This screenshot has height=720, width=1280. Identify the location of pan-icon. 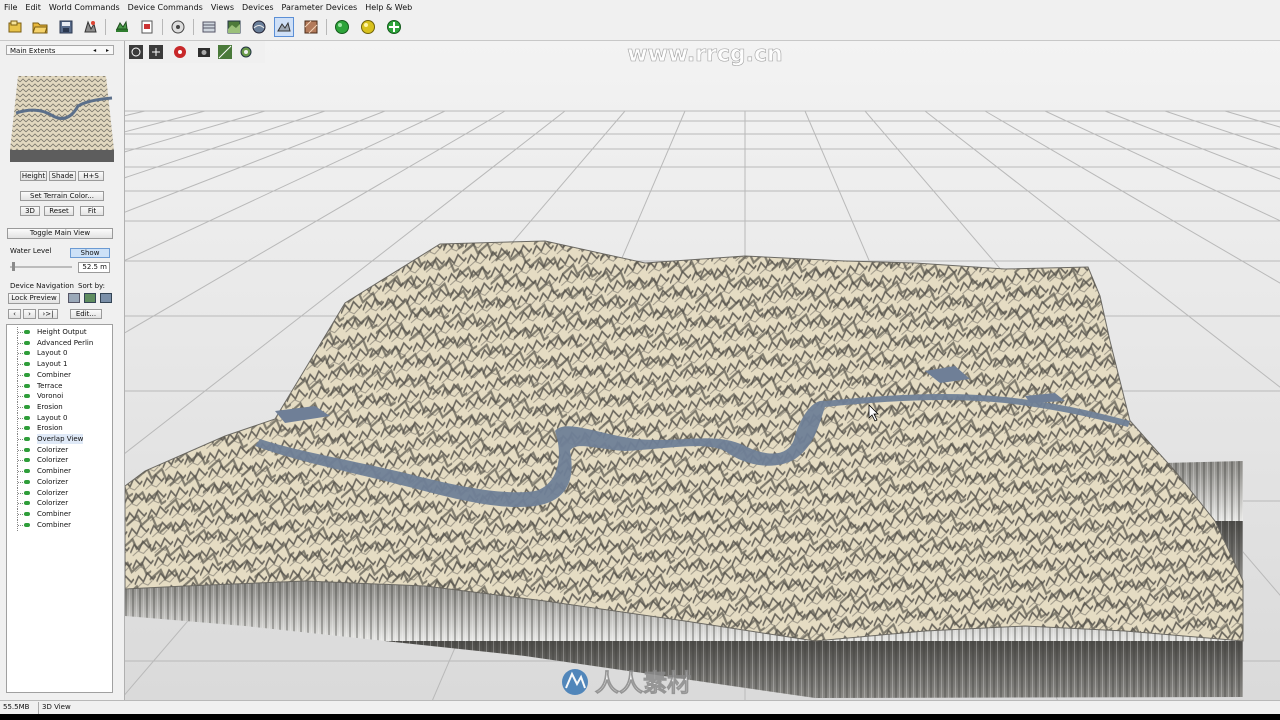
(156, 52).